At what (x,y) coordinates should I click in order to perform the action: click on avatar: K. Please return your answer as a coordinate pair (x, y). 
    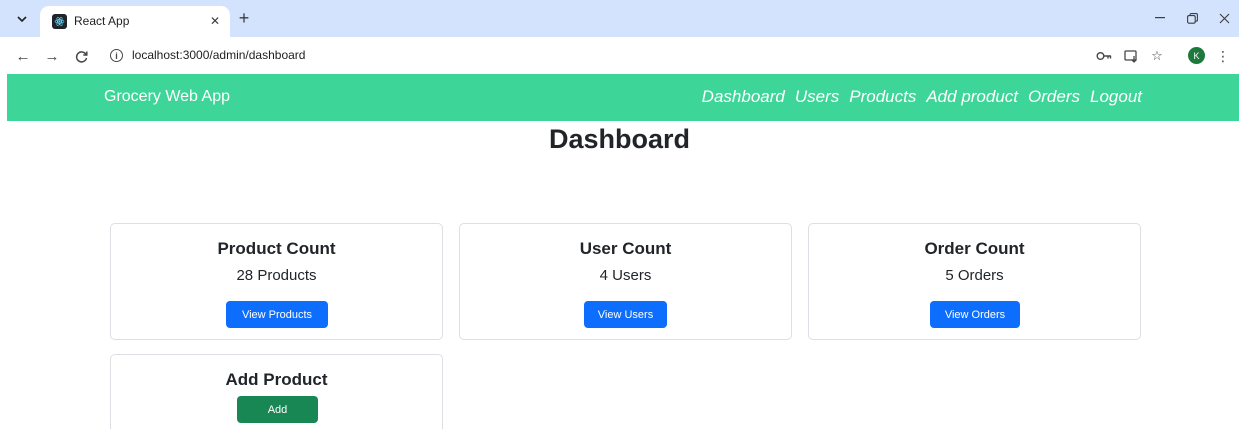
    Looking at the image, I should click on (1196, 55).